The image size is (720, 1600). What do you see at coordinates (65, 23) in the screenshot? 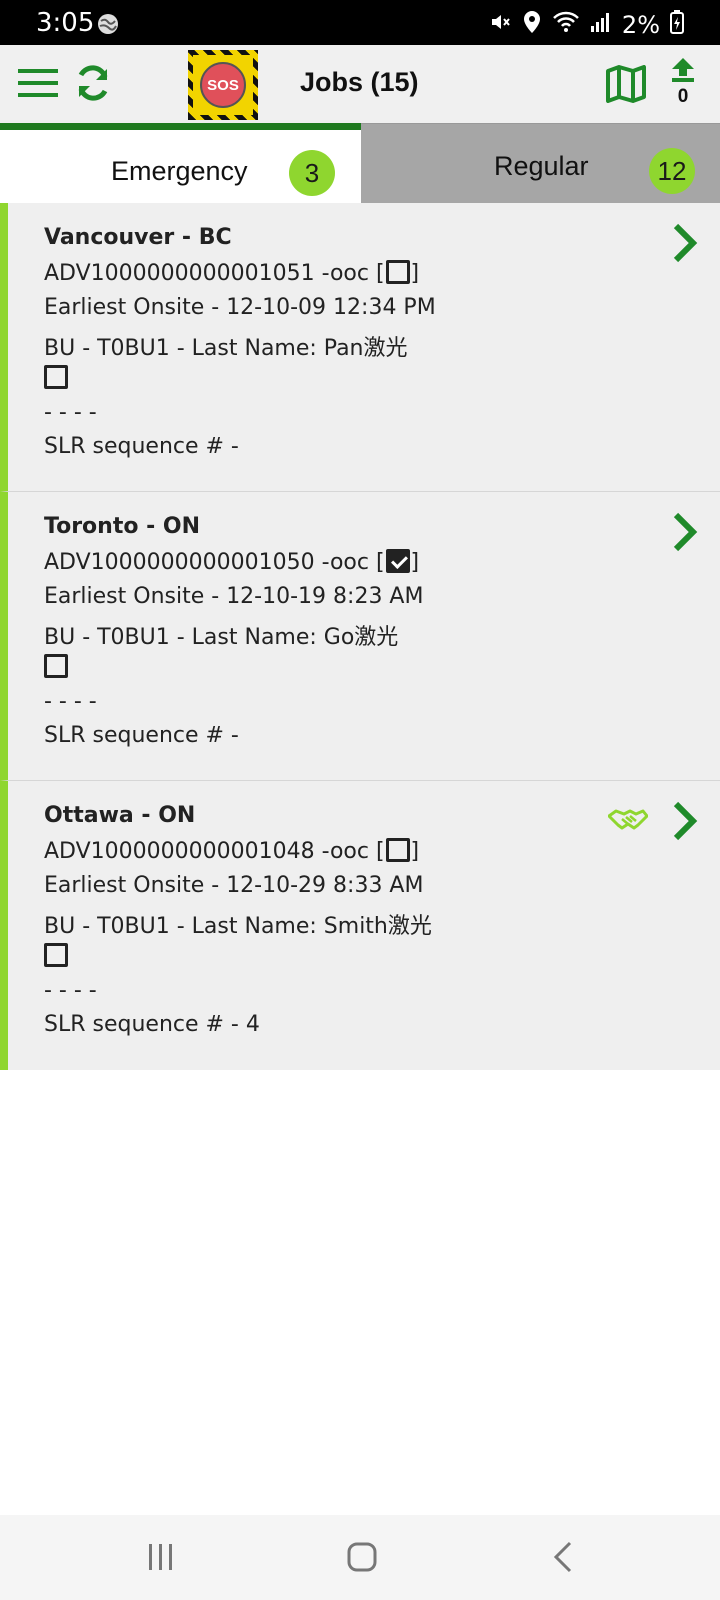
I see `status-time: 3:05` at bounding box center [65, 23].